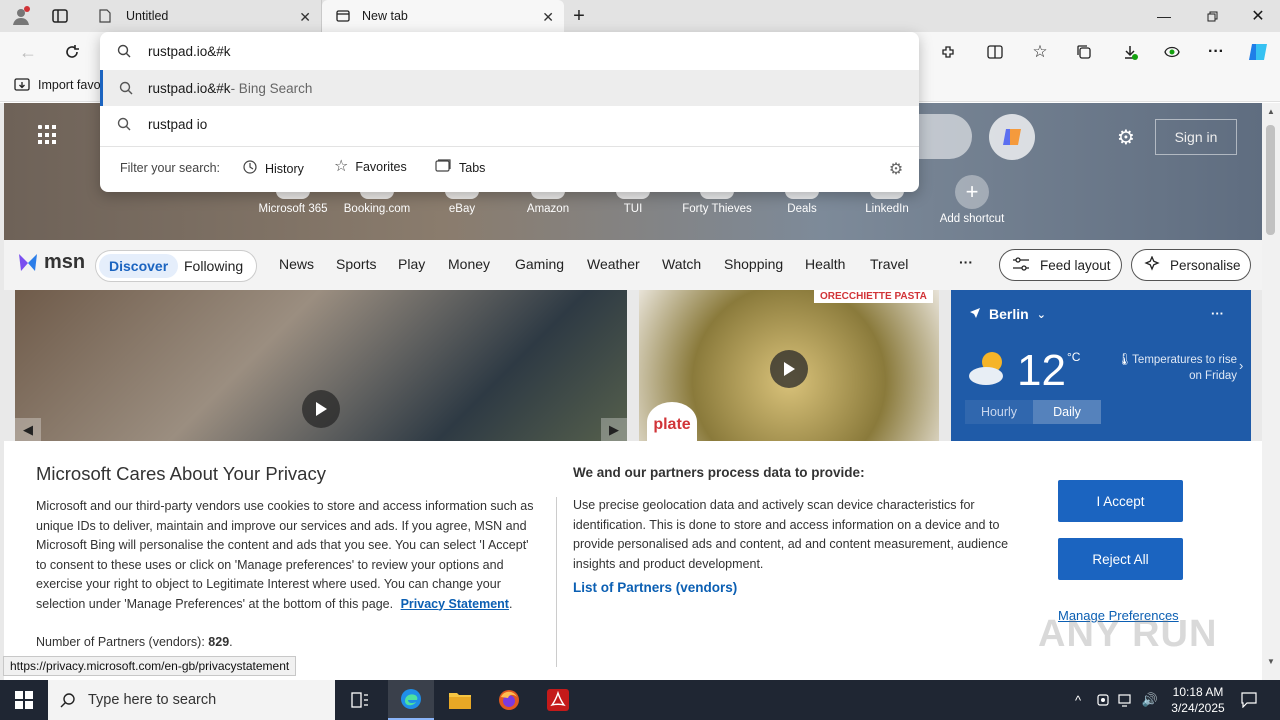  I want to click on back-arrow-icon: ←, so click(28, 52).